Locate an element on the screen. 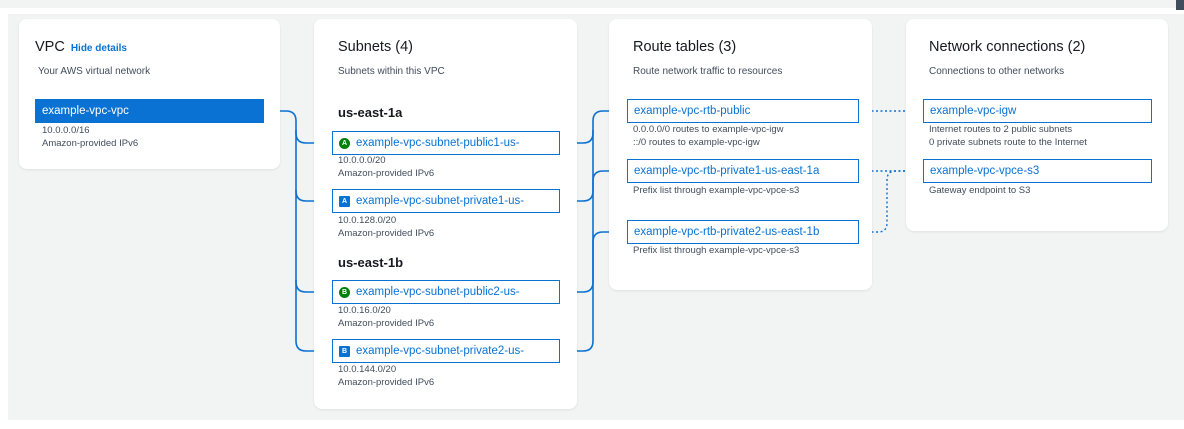 The height and width of the screenshot is (429, 1184). subnet-public1-label: example-vpc-subnet-public1-us- is located at coordinates (438, 143).